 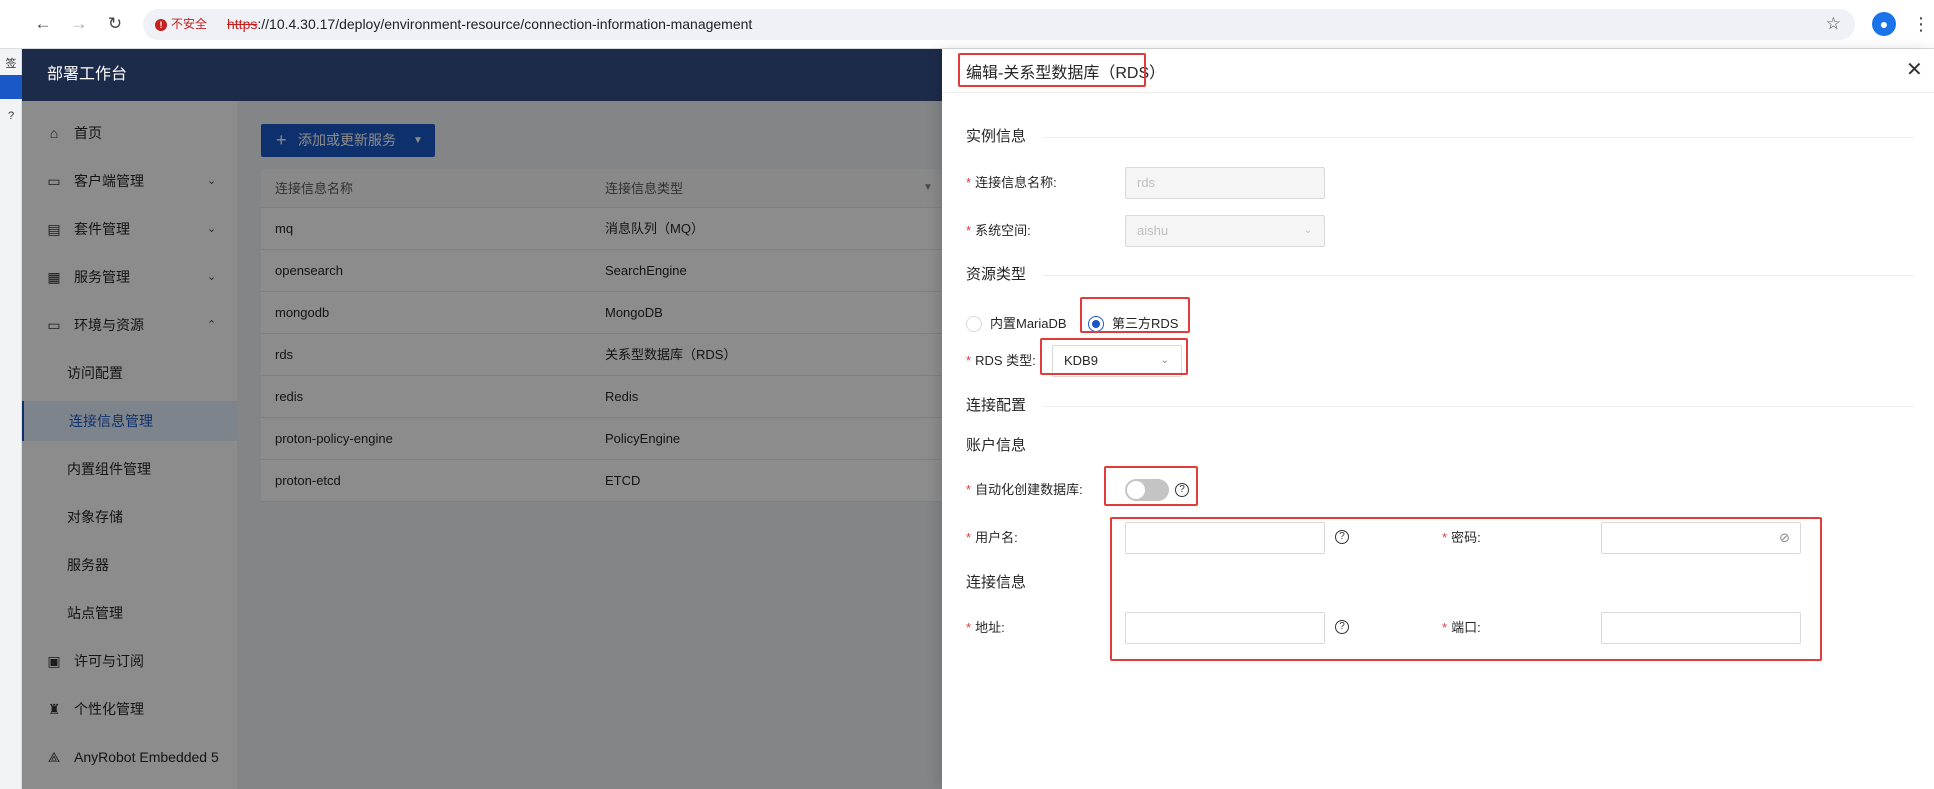 What do you see at coordinates (1145, 324) in the screenshot?
I see `radio-thirdparty-label: 第三方RDS` at bounding box center [1145, 324].